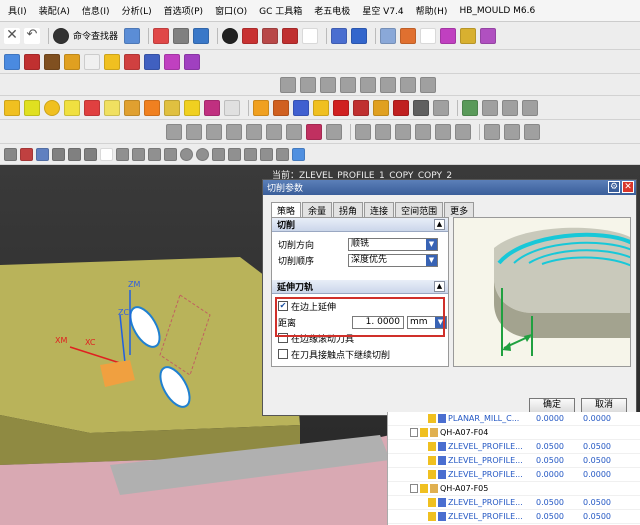 Image resolution: width=640 pixels, height=525 pixels. I want to click on snap-e-icon, so click(74, 154).